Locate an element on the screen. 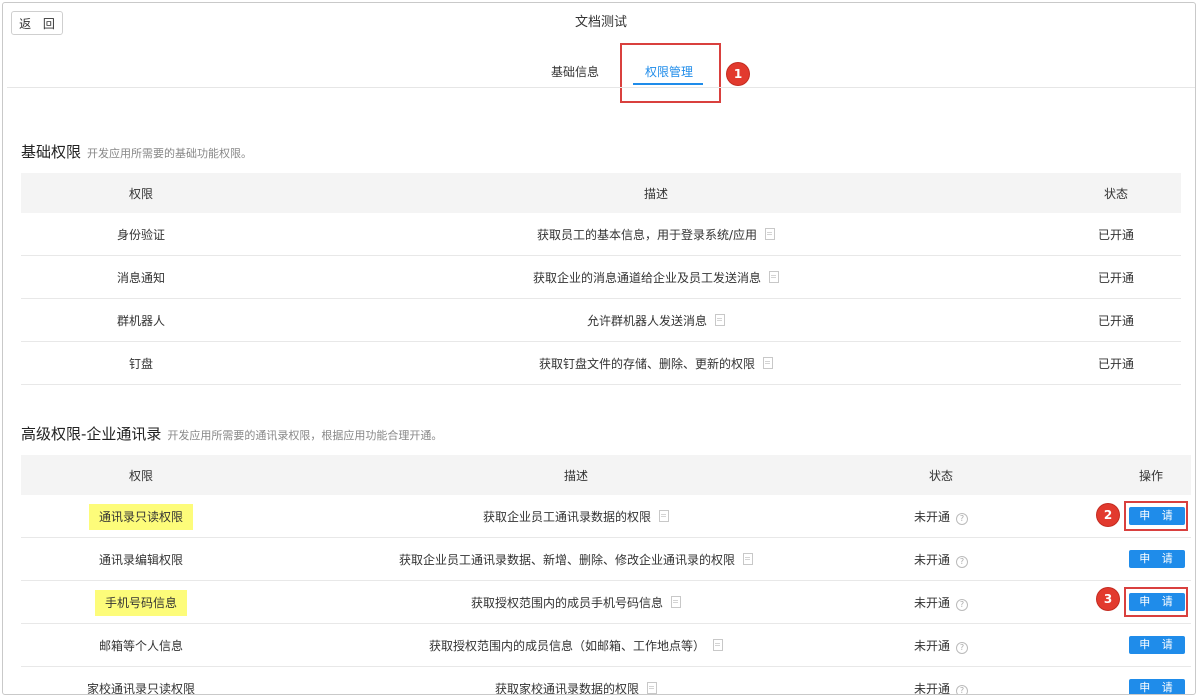 Image resolution: width=1200 pixels, height=697 pixels. perm-name: 消息通知 is located at coordinates (141, 277).